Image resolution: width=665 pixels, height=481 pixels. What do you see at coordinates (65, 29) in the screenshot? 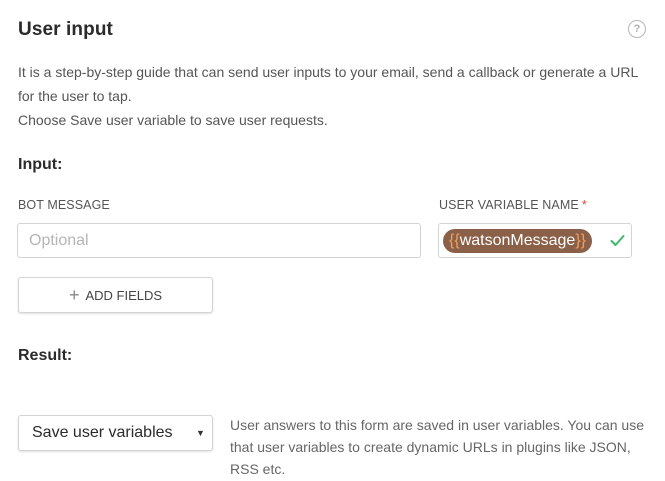
I see `page-title: User input` at bounding box center [65, 29].